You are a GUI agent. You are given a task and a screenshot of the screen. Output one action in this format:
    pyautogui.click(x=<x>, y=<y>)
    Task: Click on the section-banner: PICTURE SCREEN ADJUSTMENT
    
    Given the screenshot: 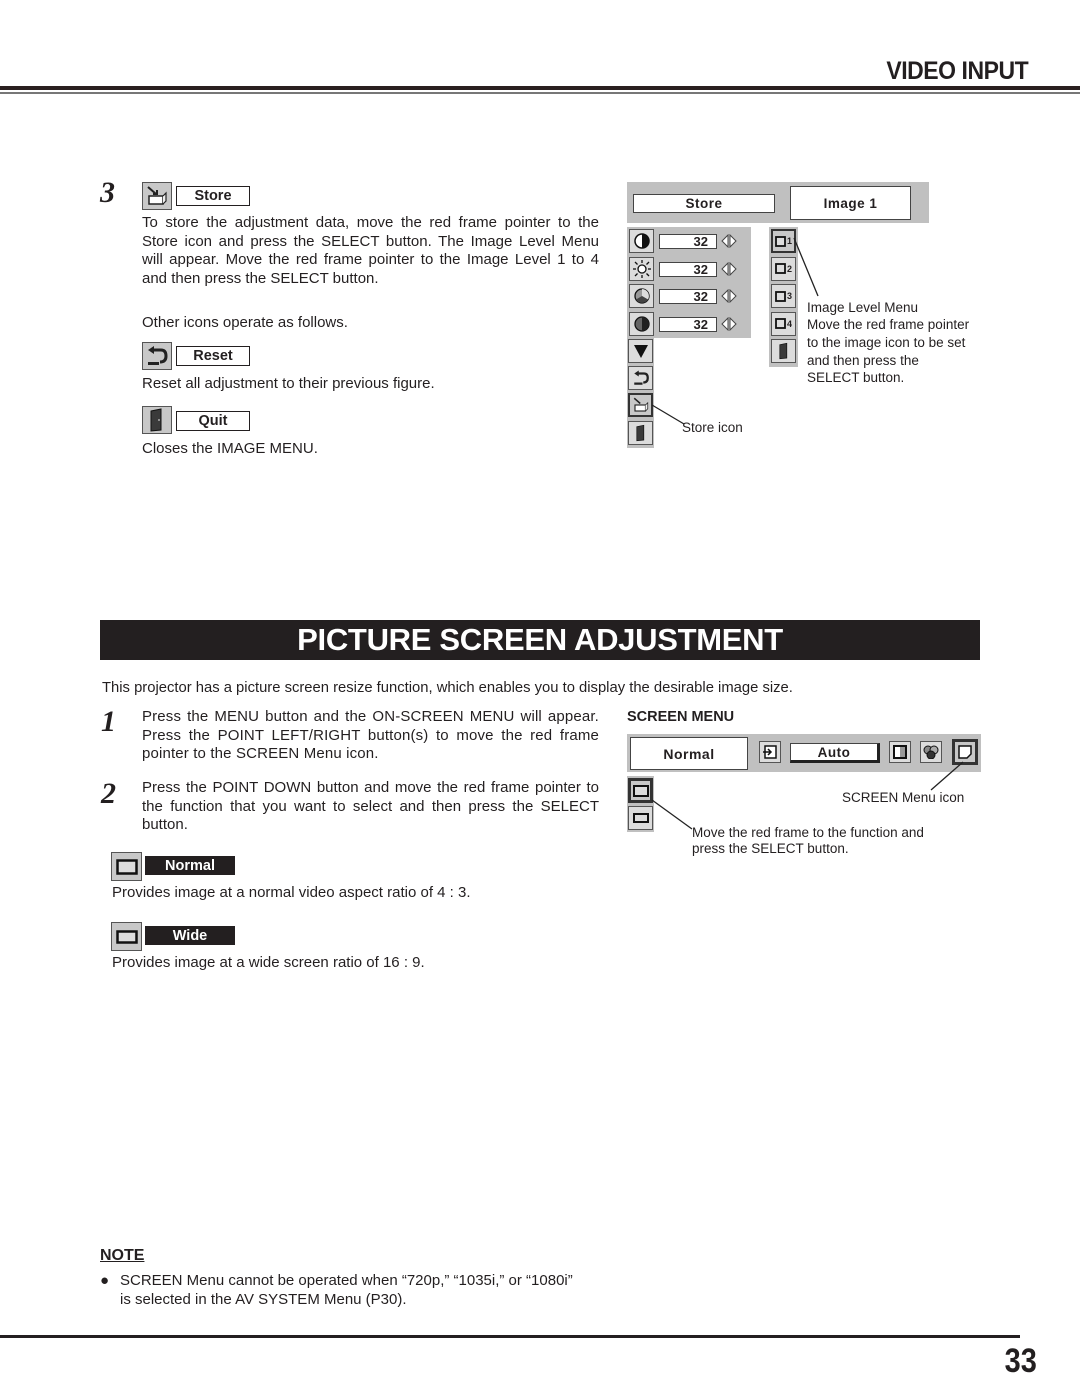 What is the action you would take?
    pyautogui.click(x=540, y=640)
    